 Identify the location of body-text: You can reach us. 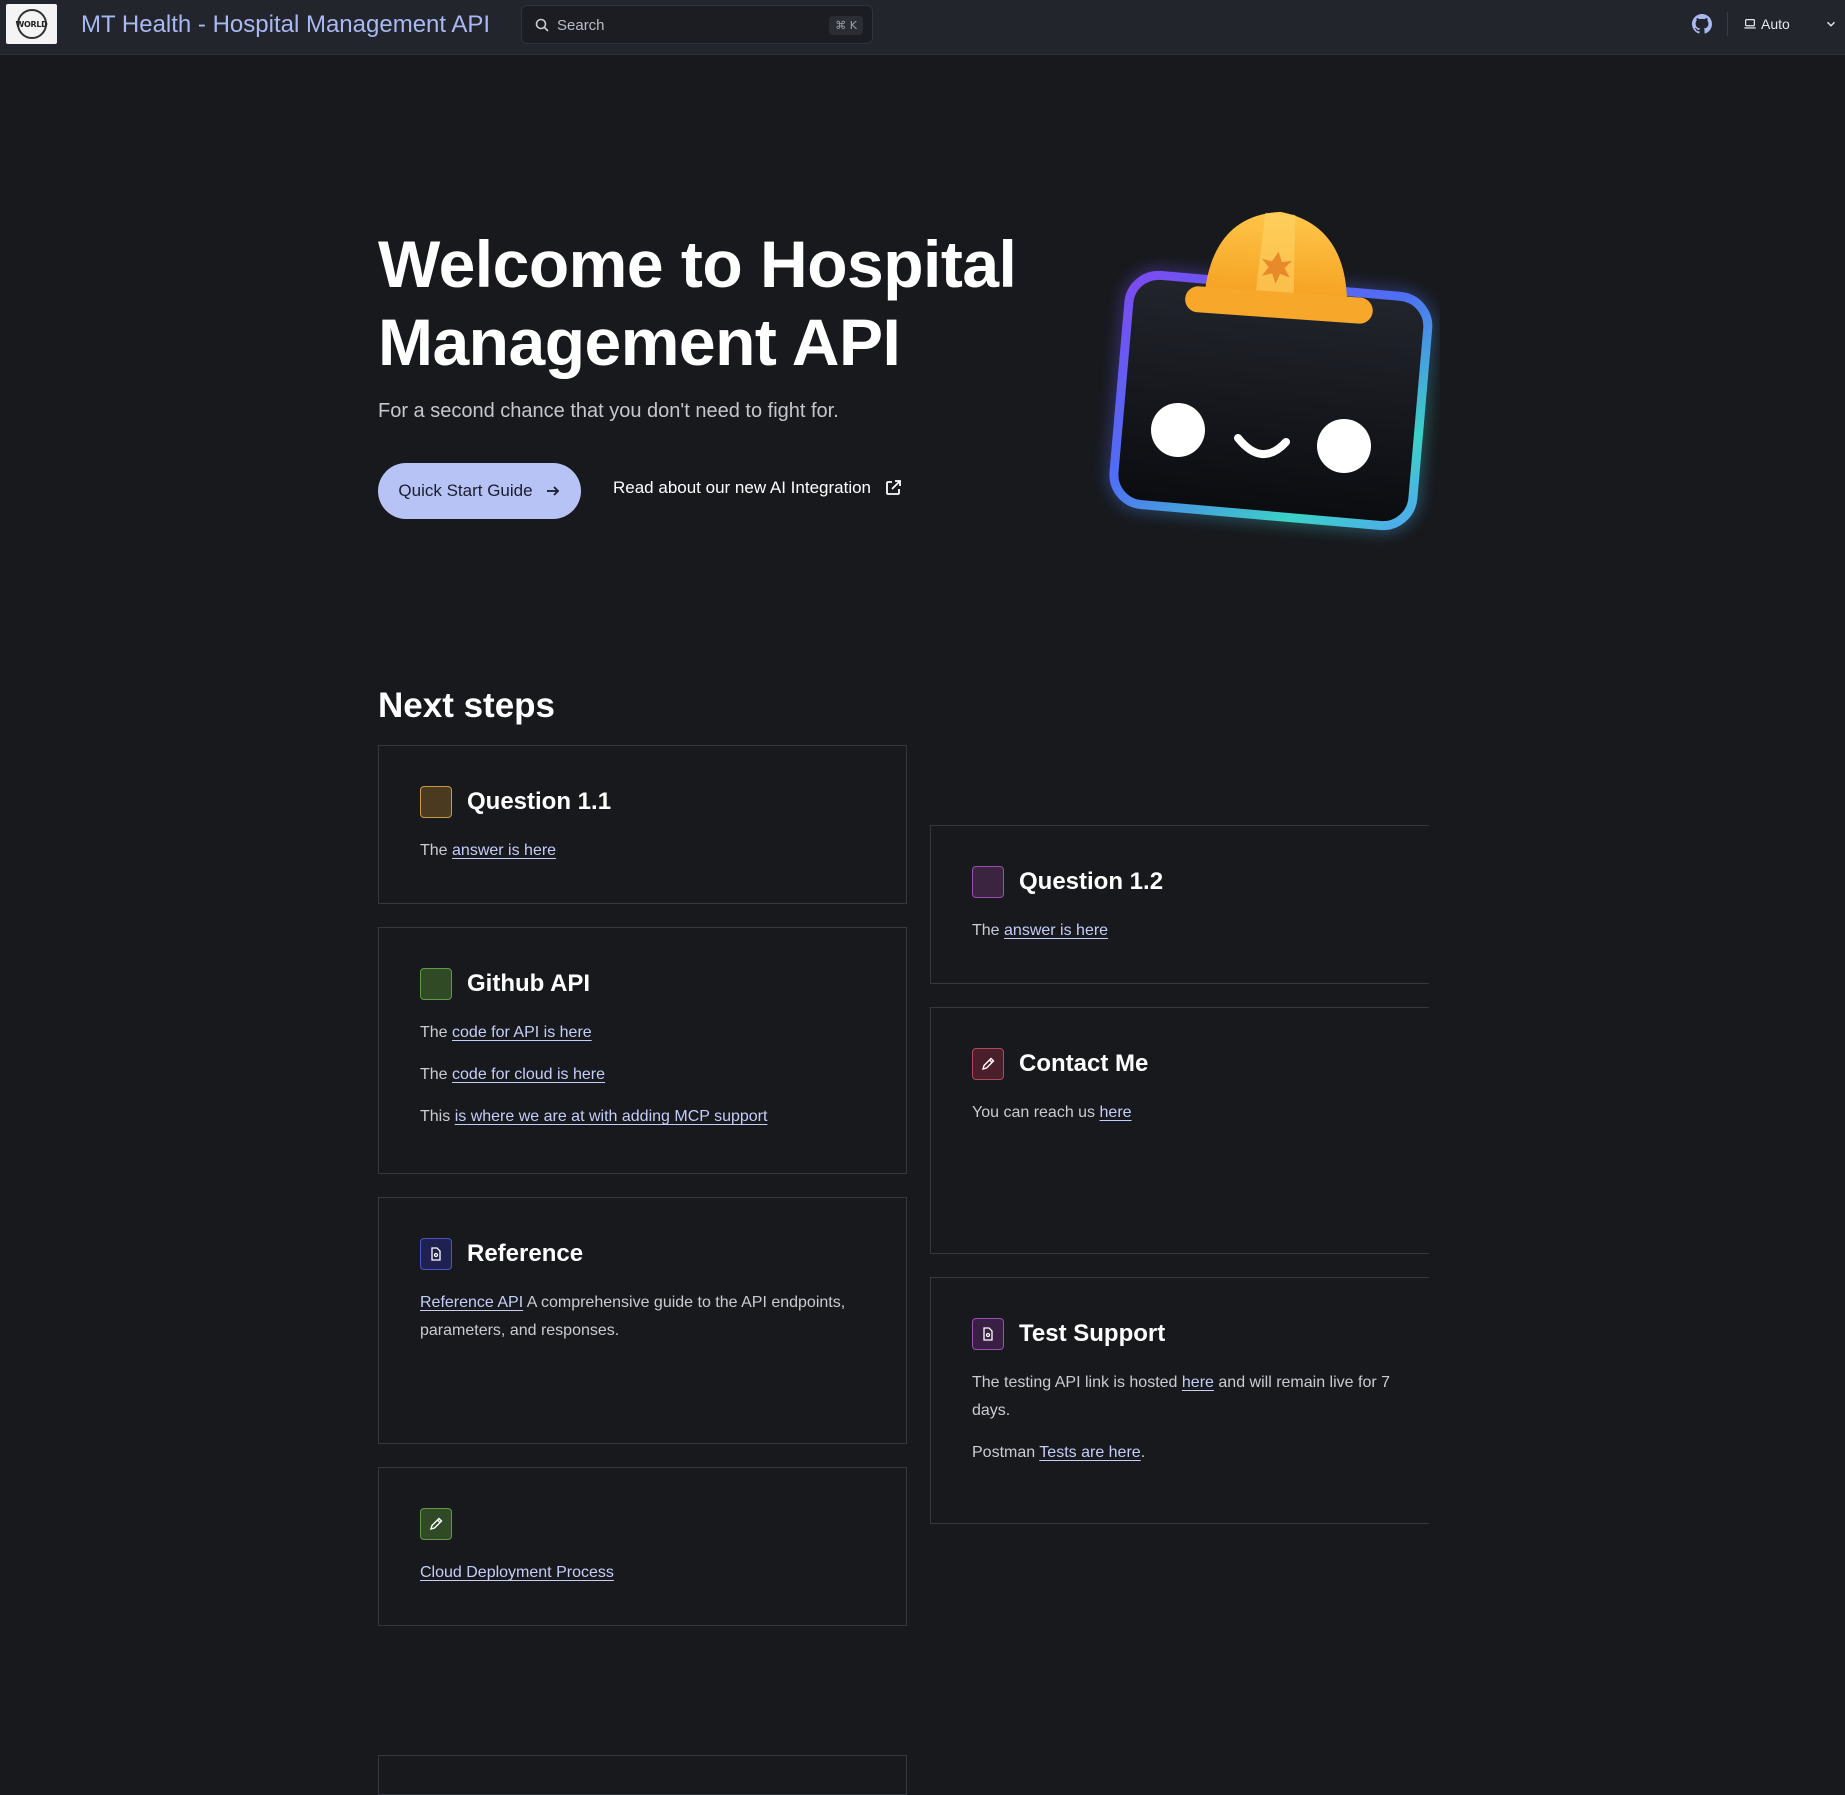
(1034, 1112).